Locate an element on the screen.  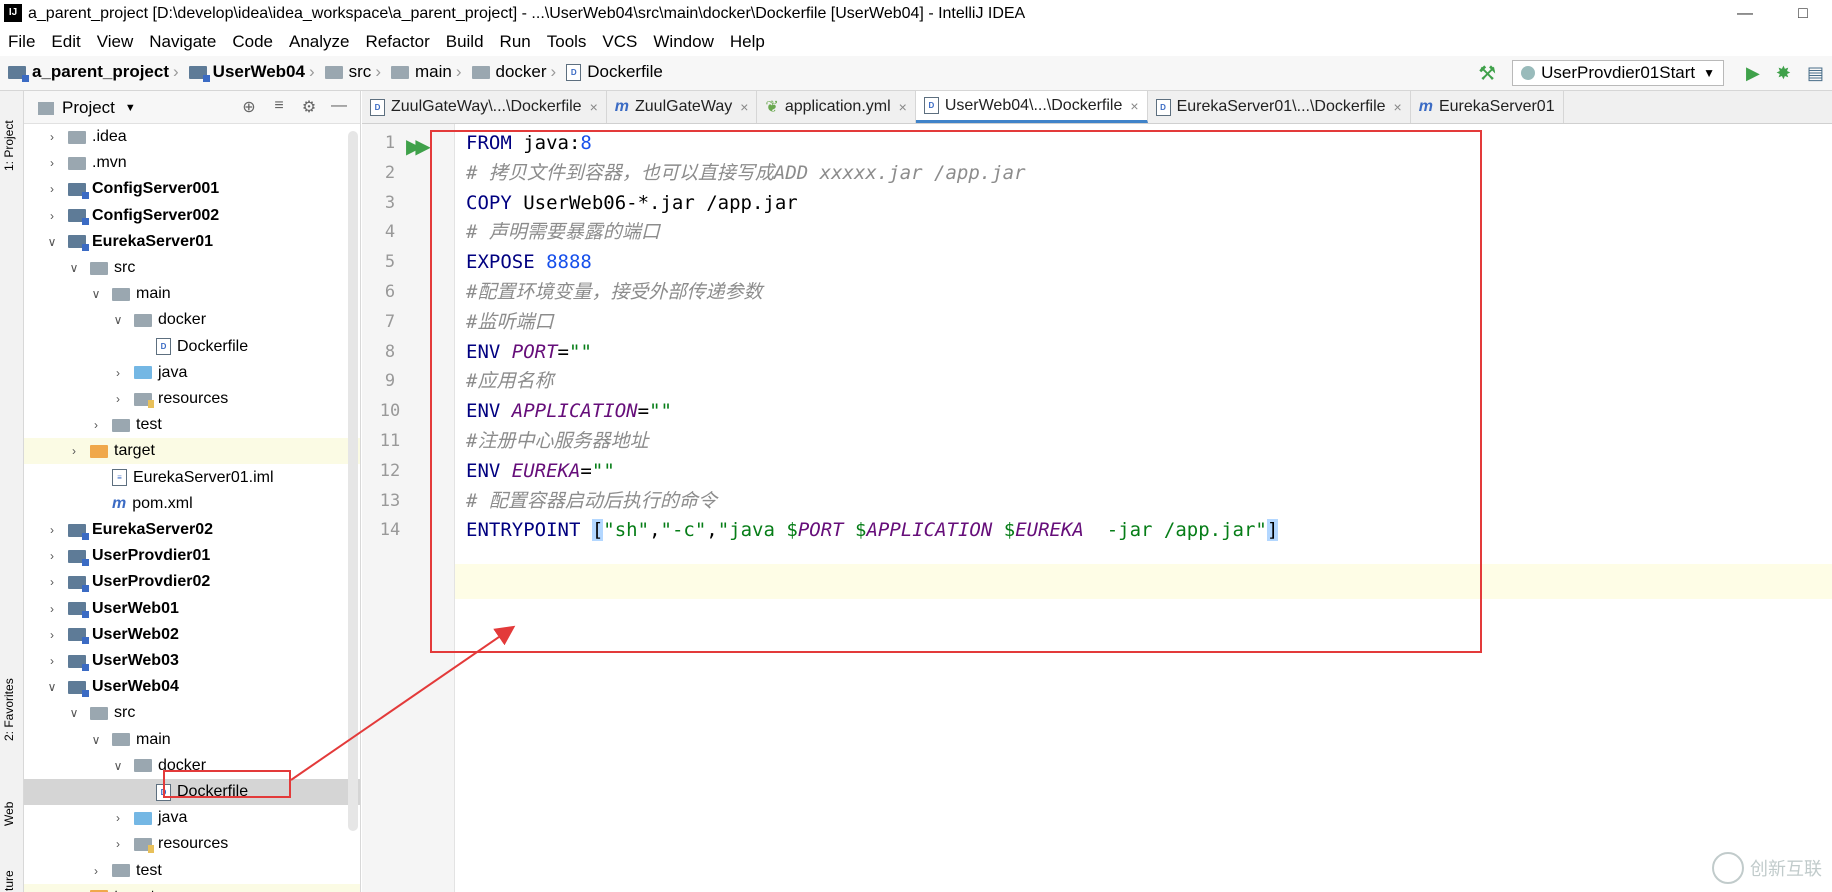
menu-build: Build is located at coordinates (465, 42).